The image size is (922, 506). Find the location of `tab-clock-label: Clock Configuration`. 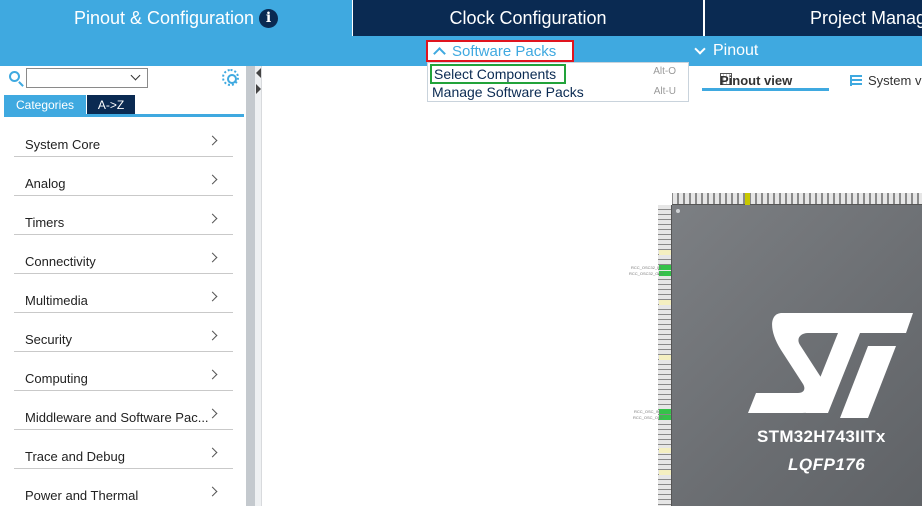

tab-clock-label: Clock Configuration is located at coordinates (528, 17).